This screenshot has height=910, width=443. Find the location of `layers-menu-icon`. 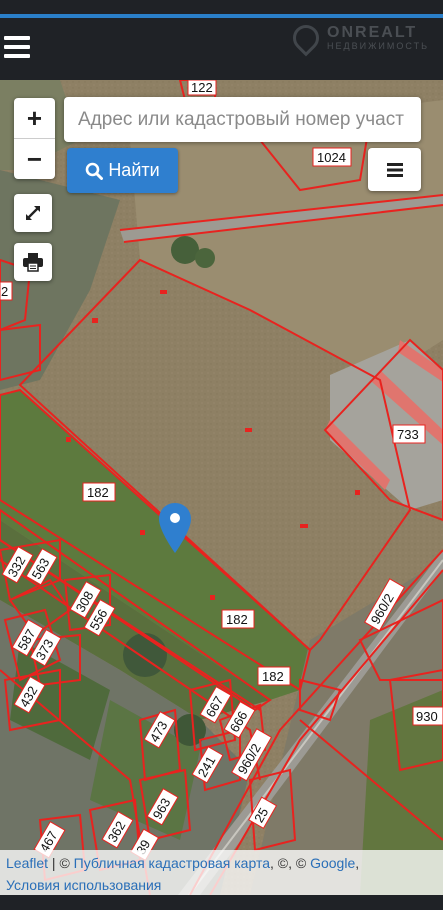

layers-menu-icon is located at coordinates (394, 169).